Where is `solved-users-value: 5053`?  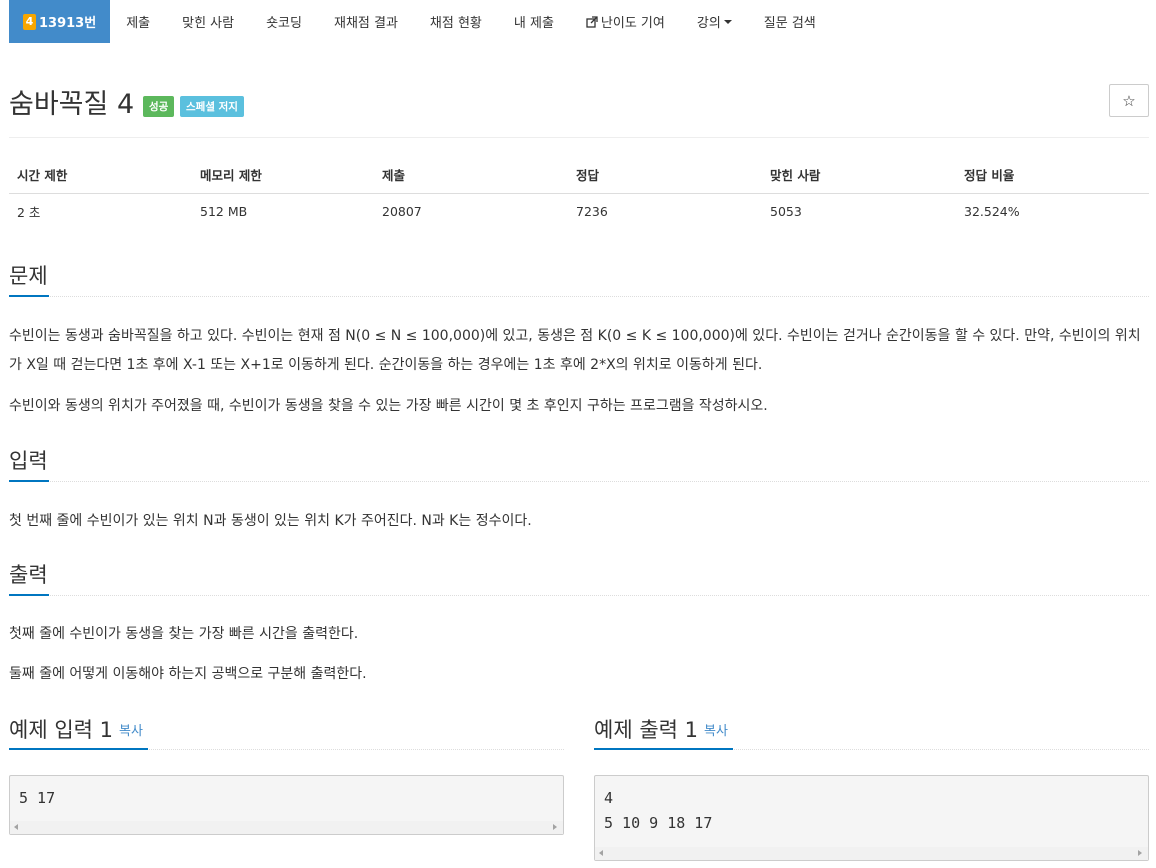
solved-users-value: 5053 is located at coordinates (786, 211).